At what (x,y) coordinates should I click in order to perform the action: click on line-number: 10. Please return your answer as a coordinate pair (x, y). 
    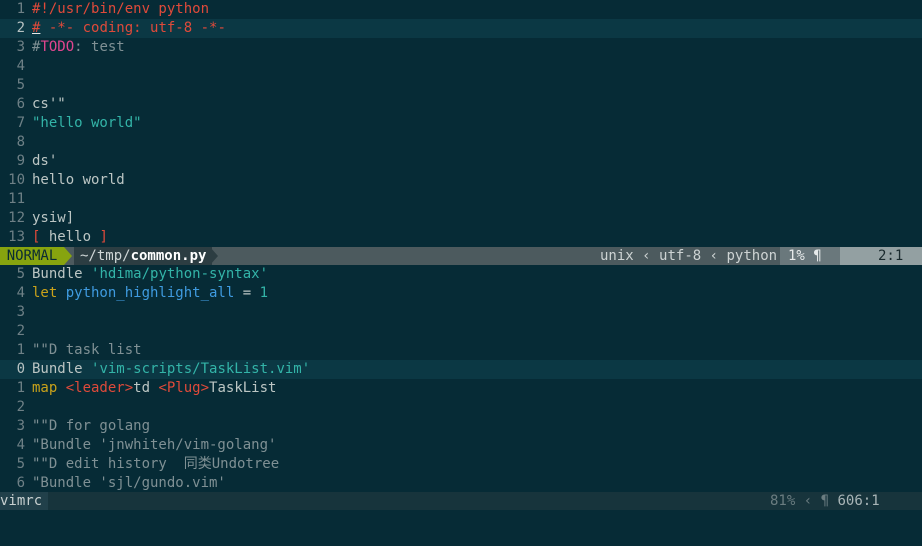
    Looking at the image, I should click on (16, 180).